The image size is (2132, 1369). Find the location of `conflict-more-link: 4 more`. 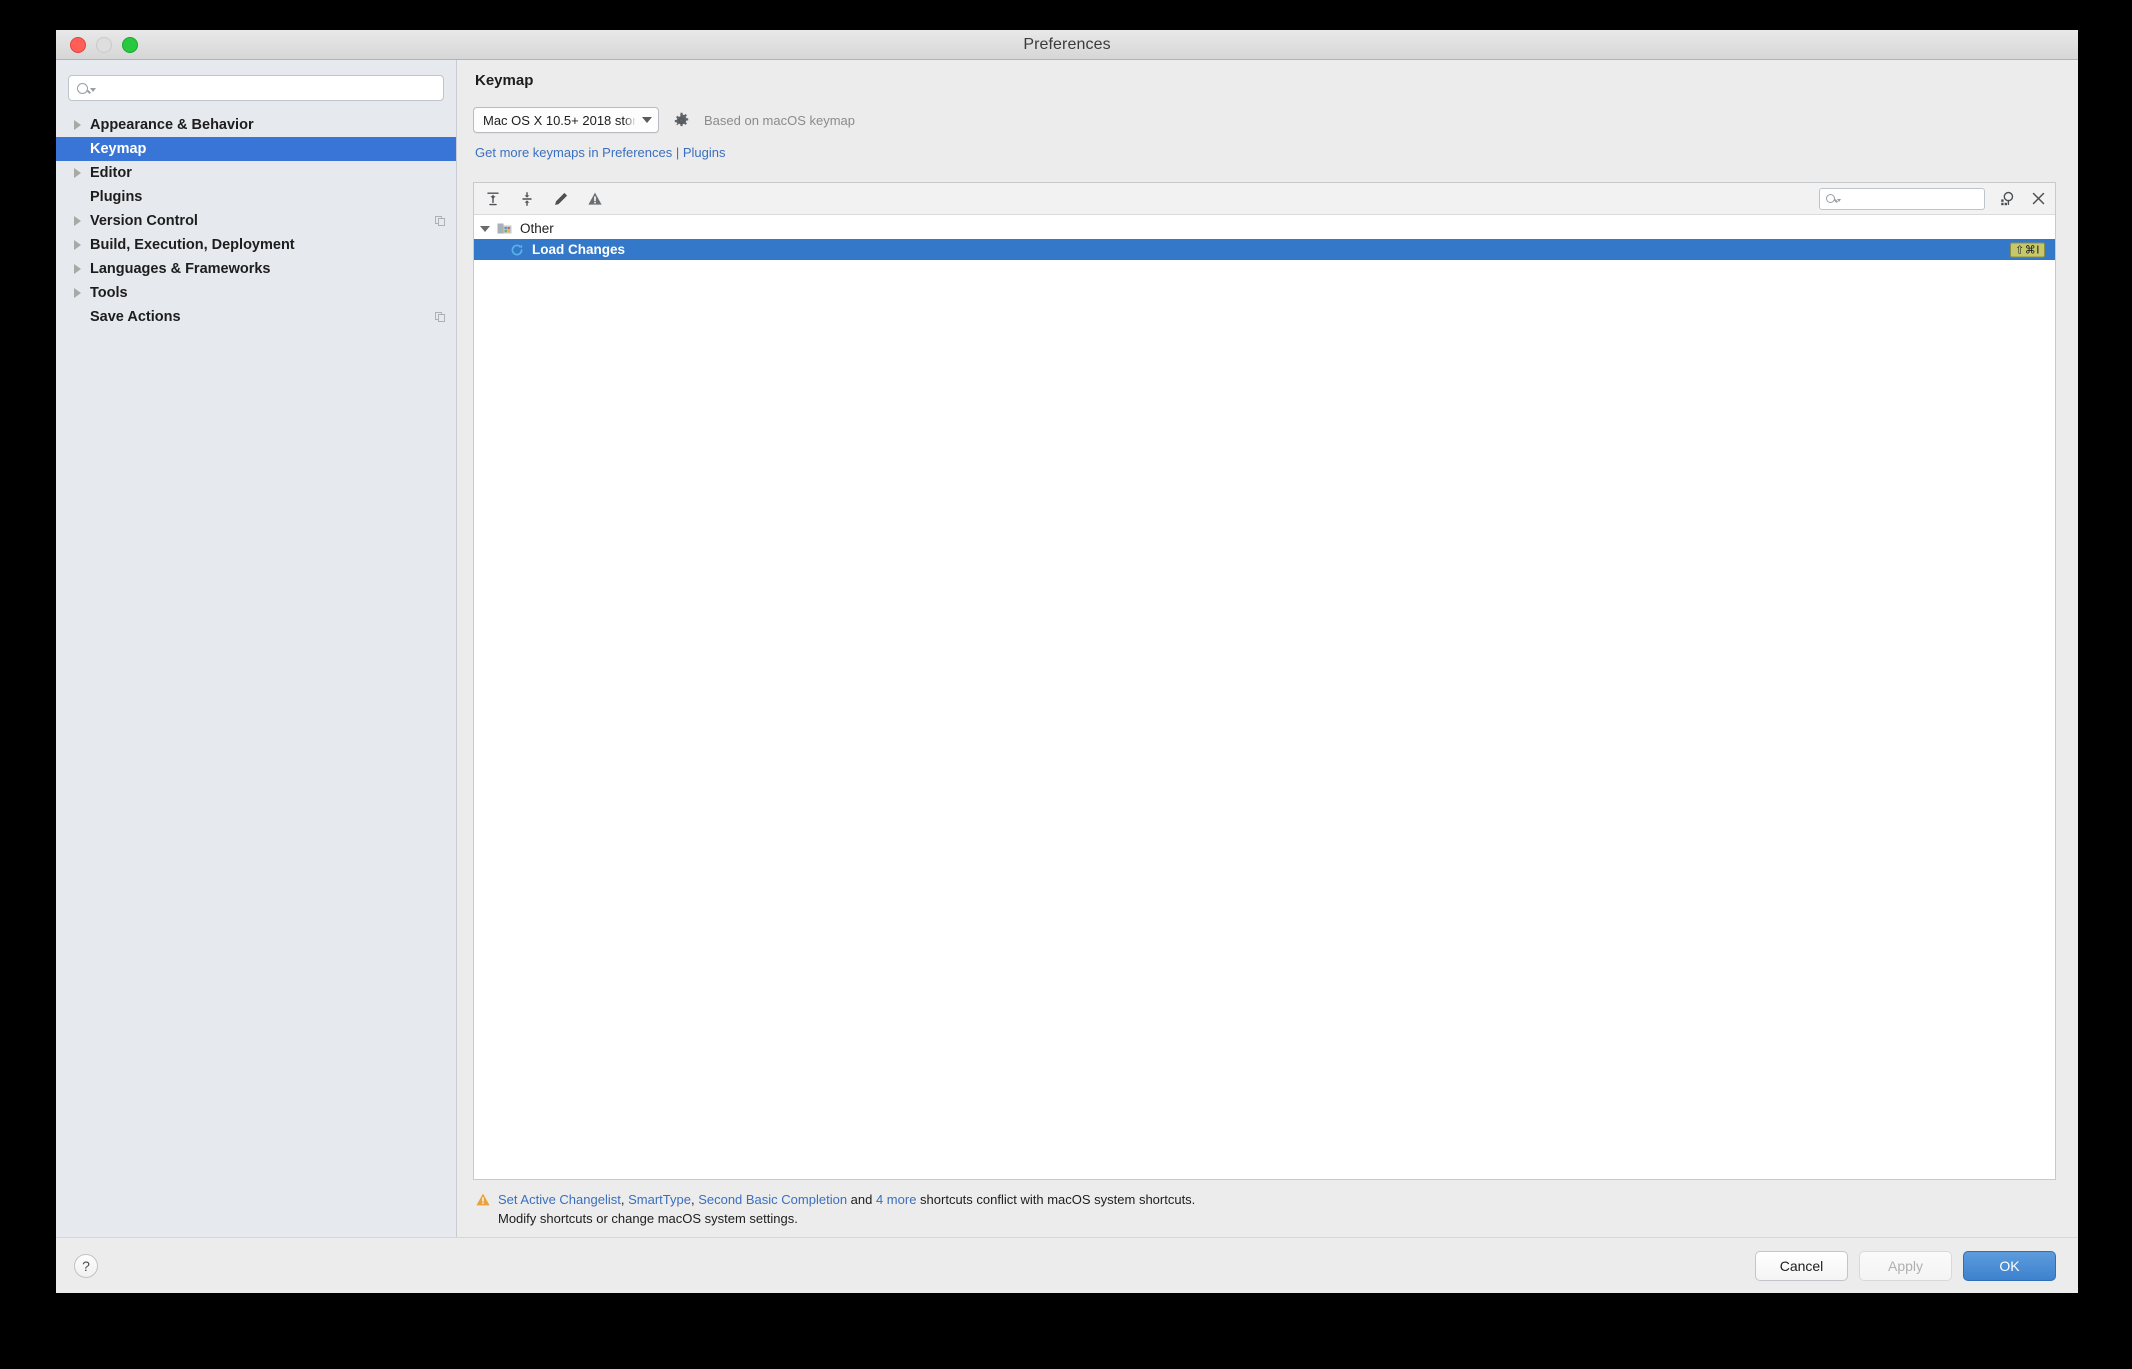

conflict-more-link: 4 more is located at coordinates (896, 1199).